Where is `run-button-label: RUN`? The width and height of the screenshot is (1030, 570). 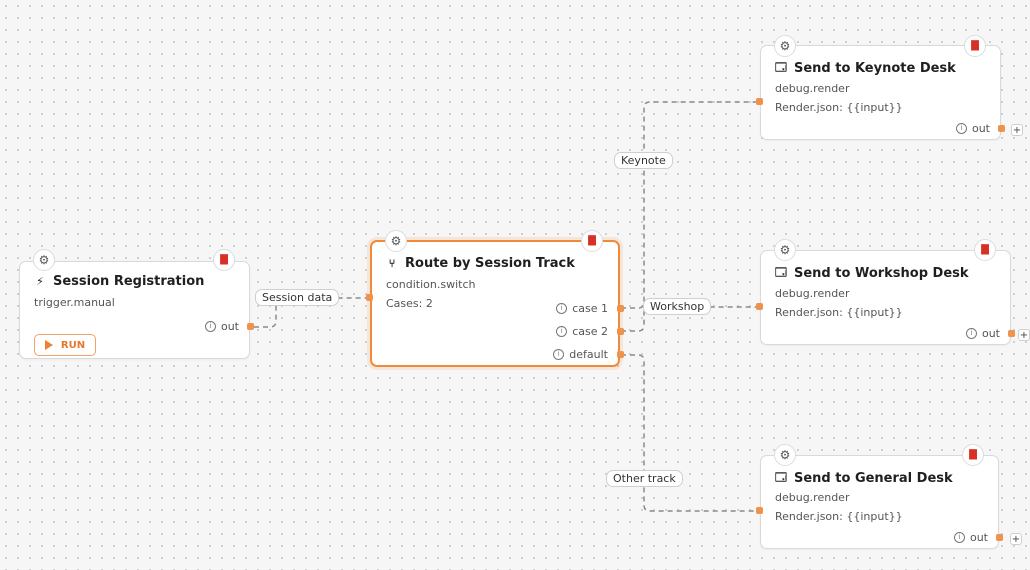
run-button-label: RUN is located at coordinates (73, 345).